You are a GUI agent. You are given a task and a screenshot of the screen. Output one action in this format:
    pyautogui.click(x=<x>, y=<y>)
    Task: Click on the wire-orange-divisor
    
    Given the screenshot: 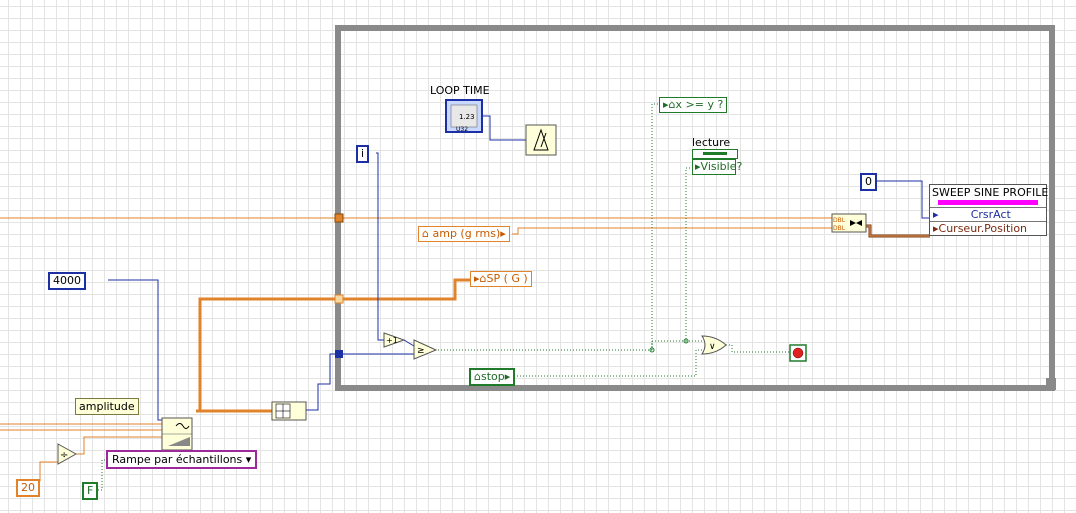 What is the action you would take?
    pyautogui.click(x=48, y=471)
    